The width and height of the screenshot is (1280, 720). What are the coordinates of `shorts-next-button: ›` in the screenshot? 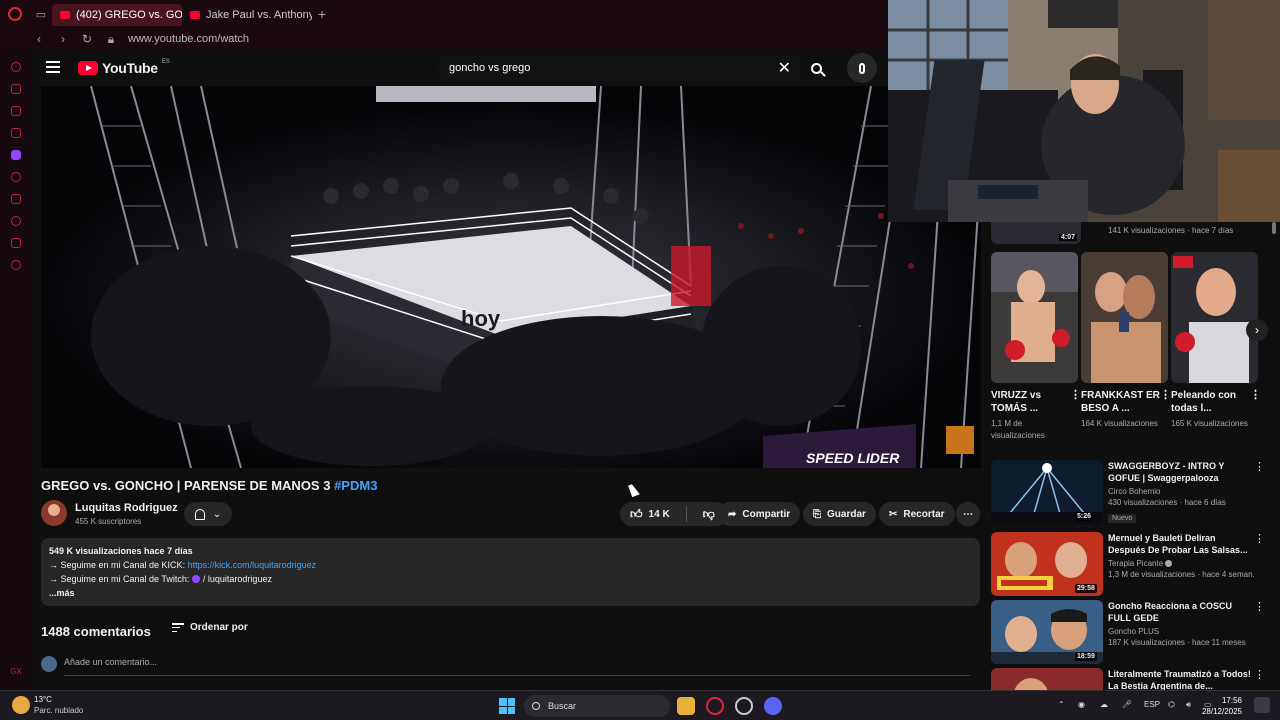 It's located at (1257, 330).